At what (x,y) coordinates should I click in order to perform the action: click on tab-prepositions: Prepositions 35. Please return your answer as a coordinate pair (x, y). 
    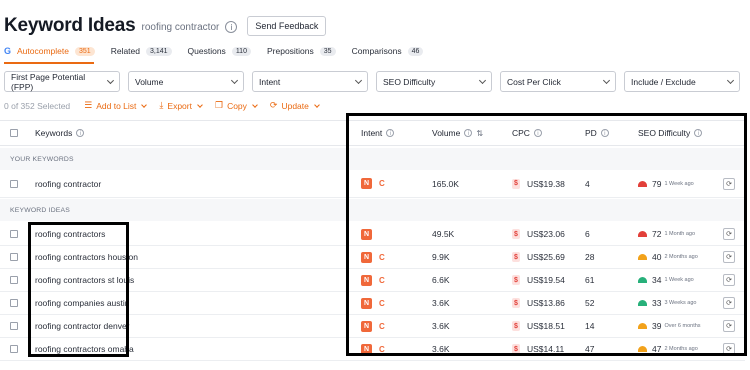
    Looking at the image, I should click on (301, 51).